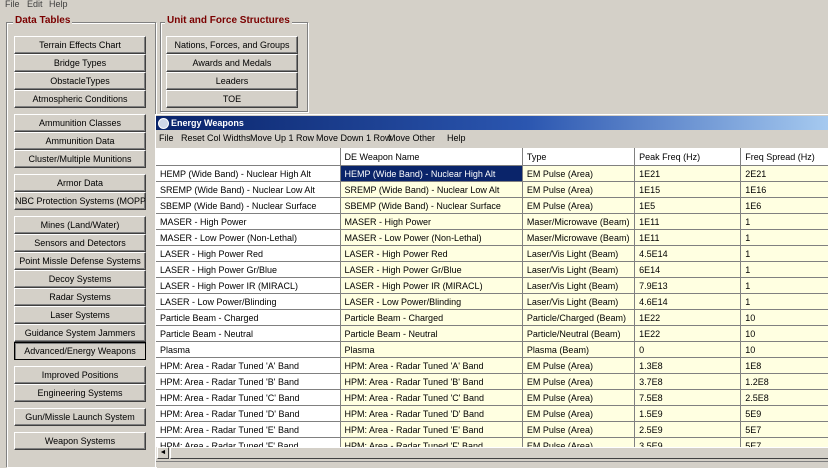  What do you see at coordinates (80, 243) in the screenshot?
I see `data-table-button-sensors-and-detectors: Sensors and Detectors` at bounding box center [80, 243].